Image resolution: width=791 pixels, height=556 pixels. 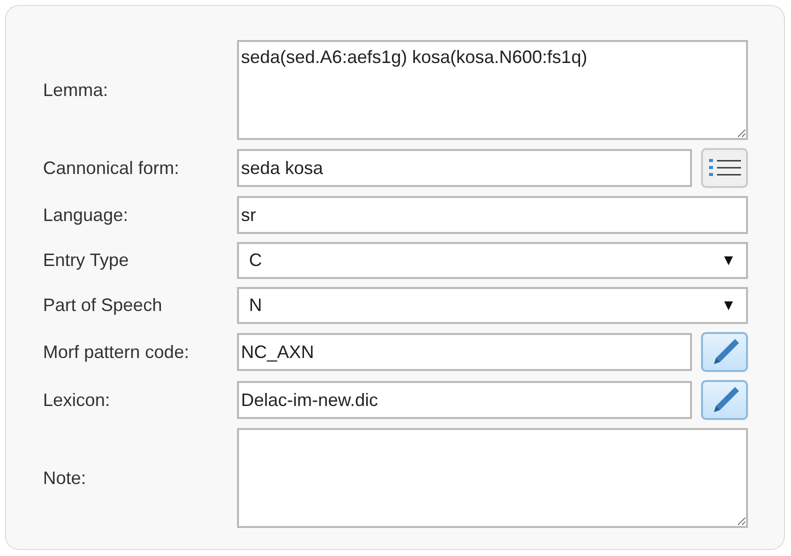 I want to click on field-label: Language:, so click(x=86, y=215).